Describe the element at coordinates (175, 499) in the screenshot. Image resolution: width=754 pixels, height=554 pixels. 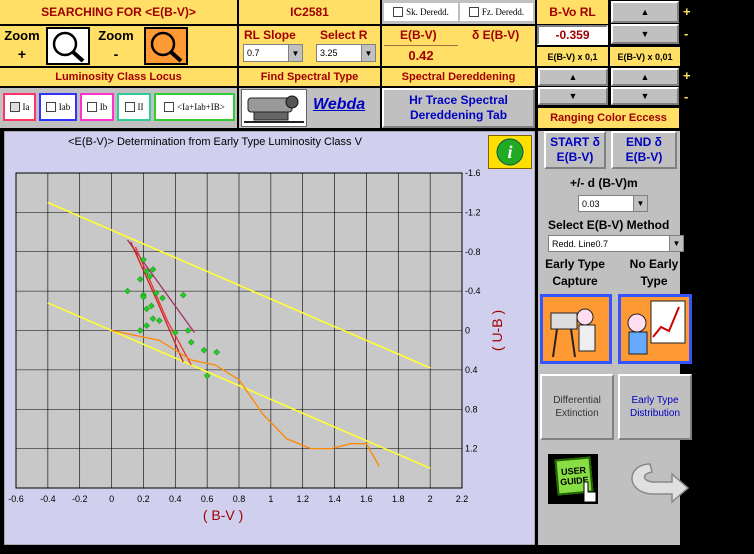
I see `x-tick-label: 0.4` at that location.